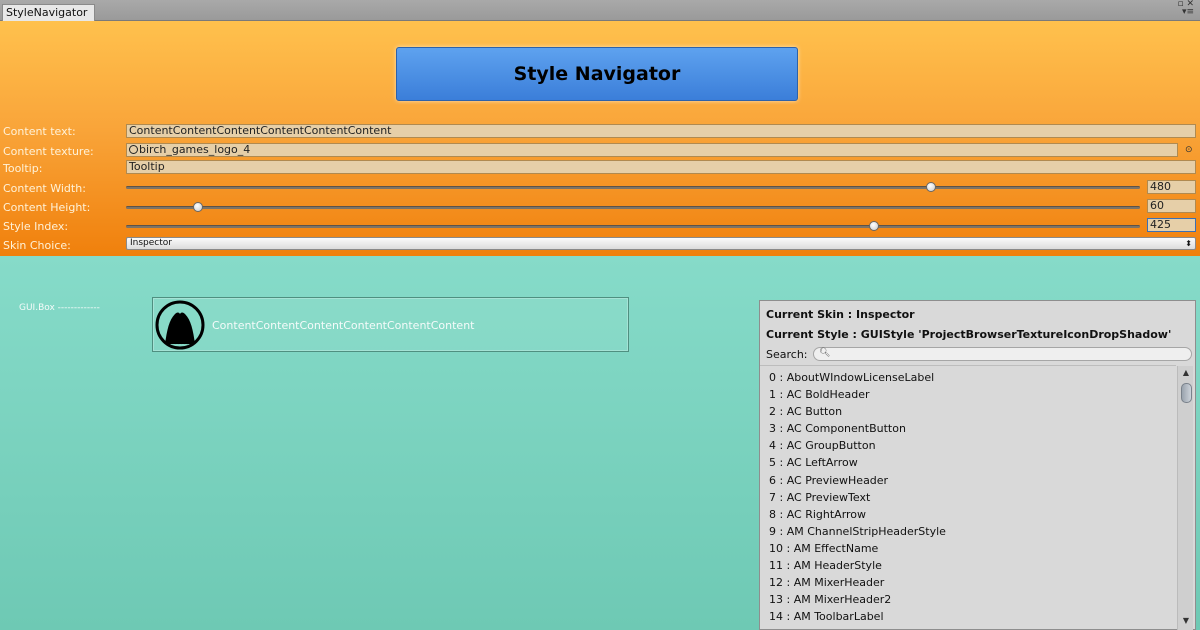 This screenshot has width=1200, height=630. I want to click on style-index-input: 425, so click(1171, 225).